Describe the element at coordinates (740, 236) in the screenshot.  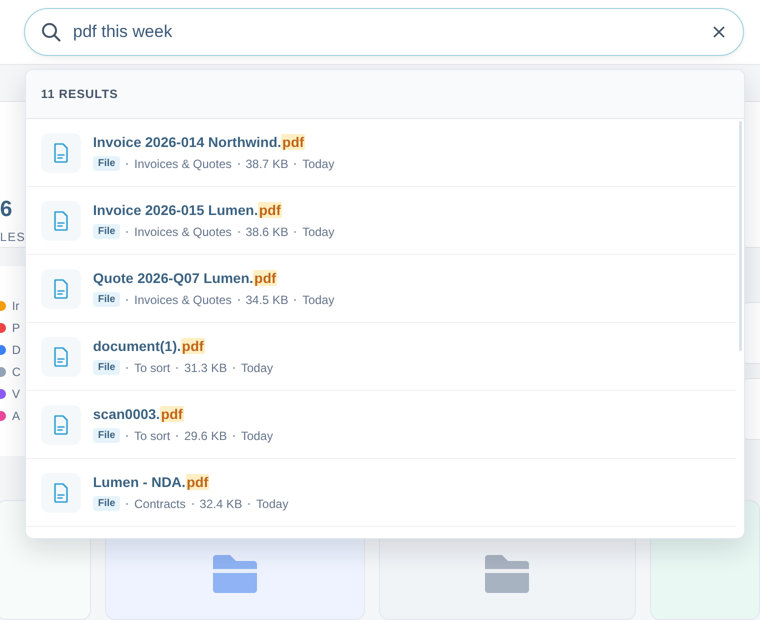
I see `scrollbar` at that location.